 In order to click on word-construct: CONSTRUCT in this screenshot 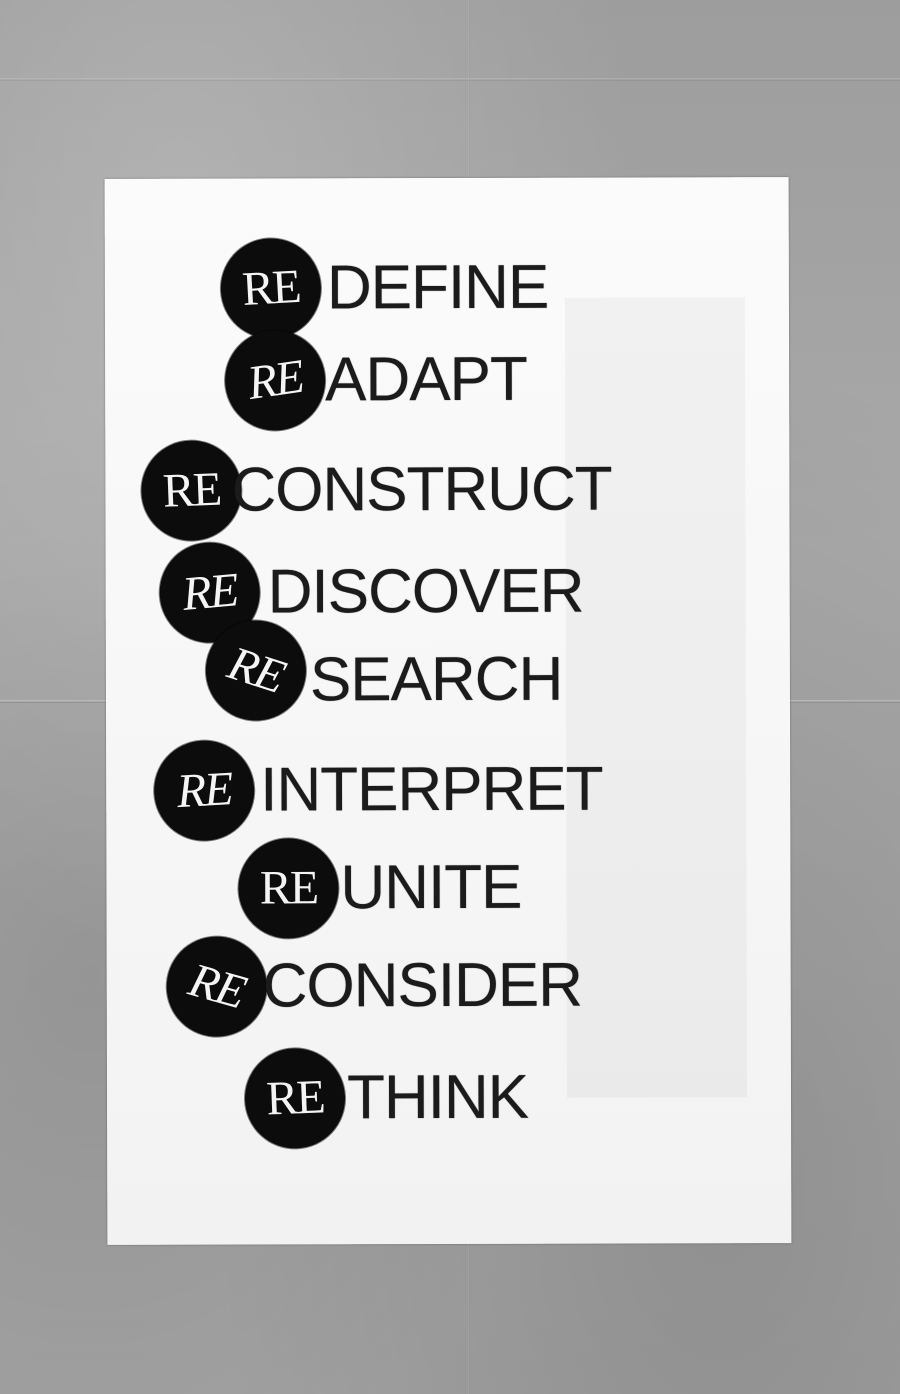, I will do `click(421, 489)`.